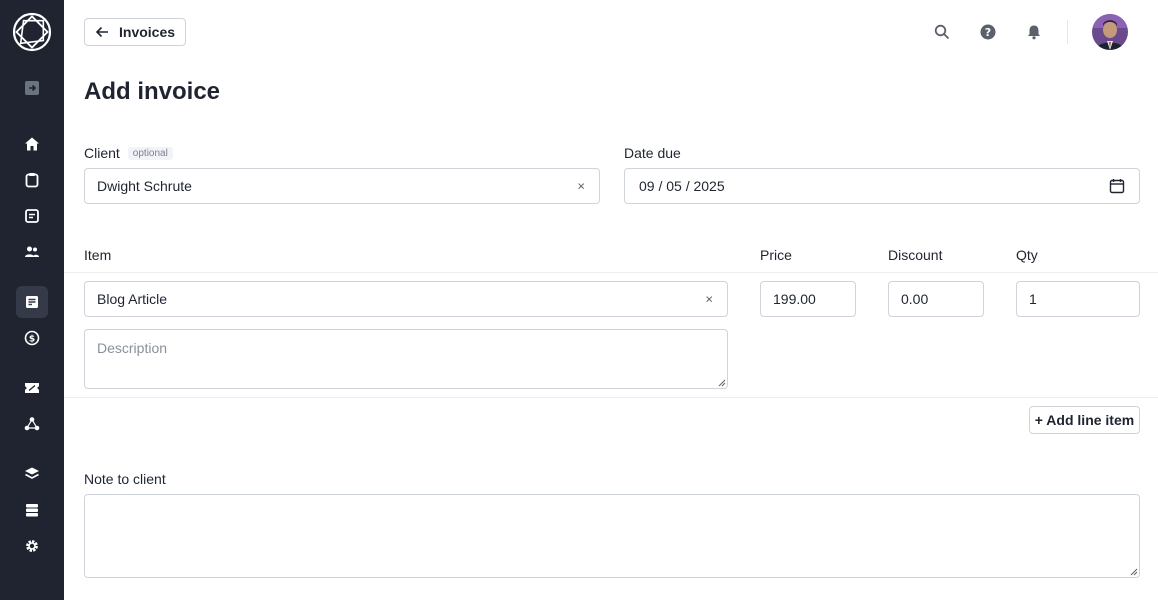  I want to click on qty-value: 1, so click(1033, 299).